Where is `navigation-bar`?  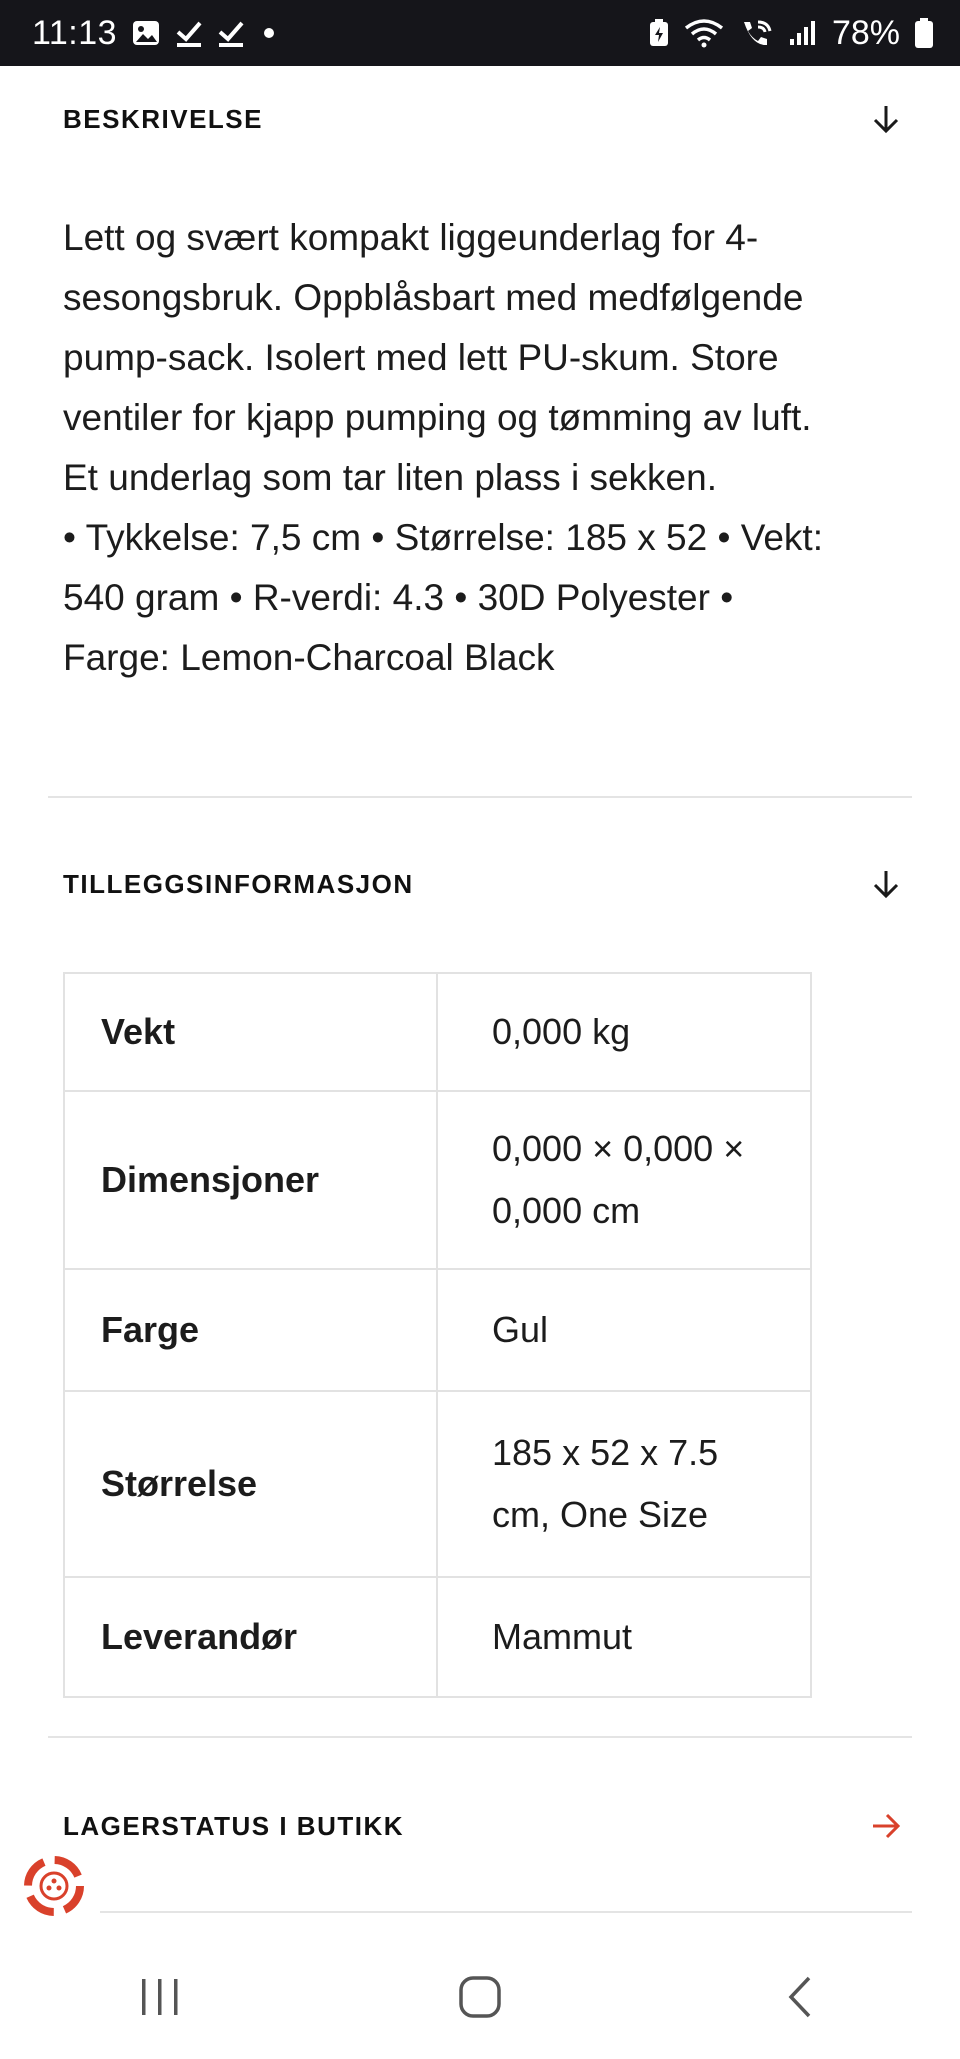 navigation-bar is located at coordinates (480, 1999).